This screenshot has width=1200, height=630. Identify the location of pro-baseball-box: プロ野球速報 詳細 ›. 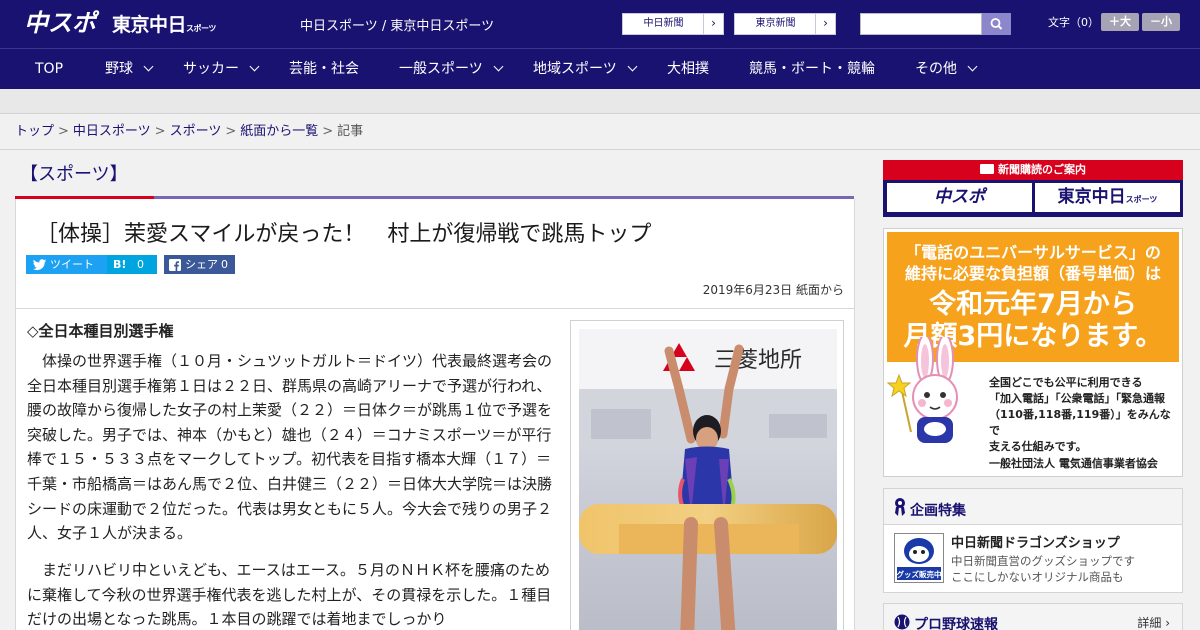
(1033, 616).